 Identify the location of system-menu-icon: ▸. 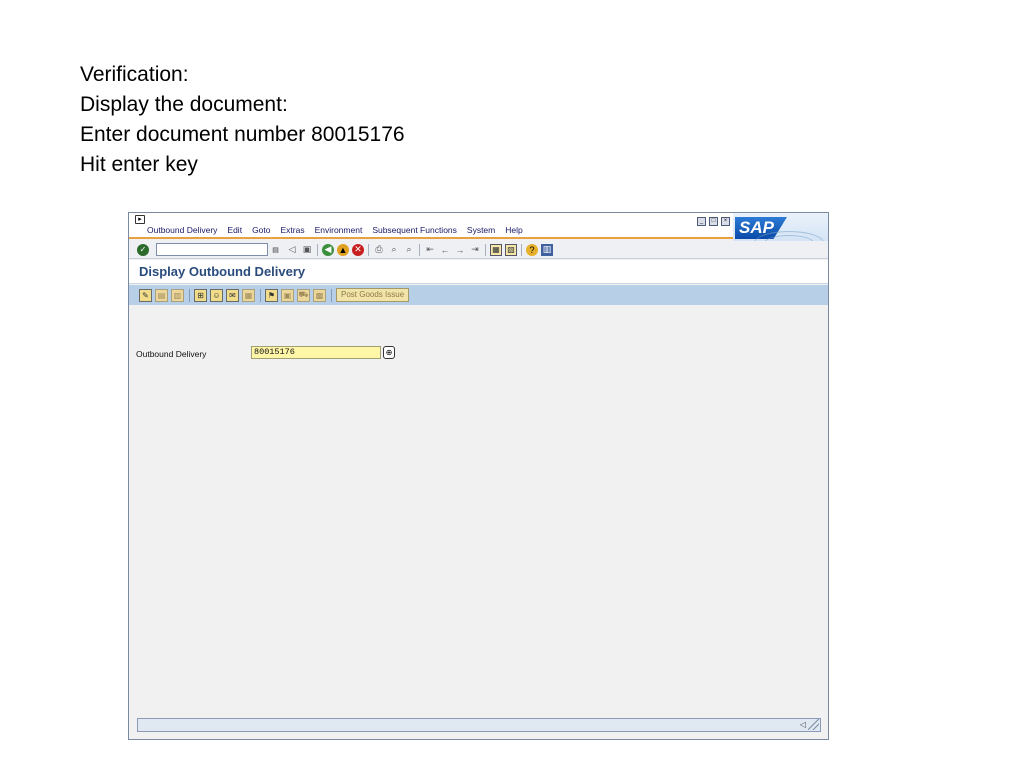
(140, 219).